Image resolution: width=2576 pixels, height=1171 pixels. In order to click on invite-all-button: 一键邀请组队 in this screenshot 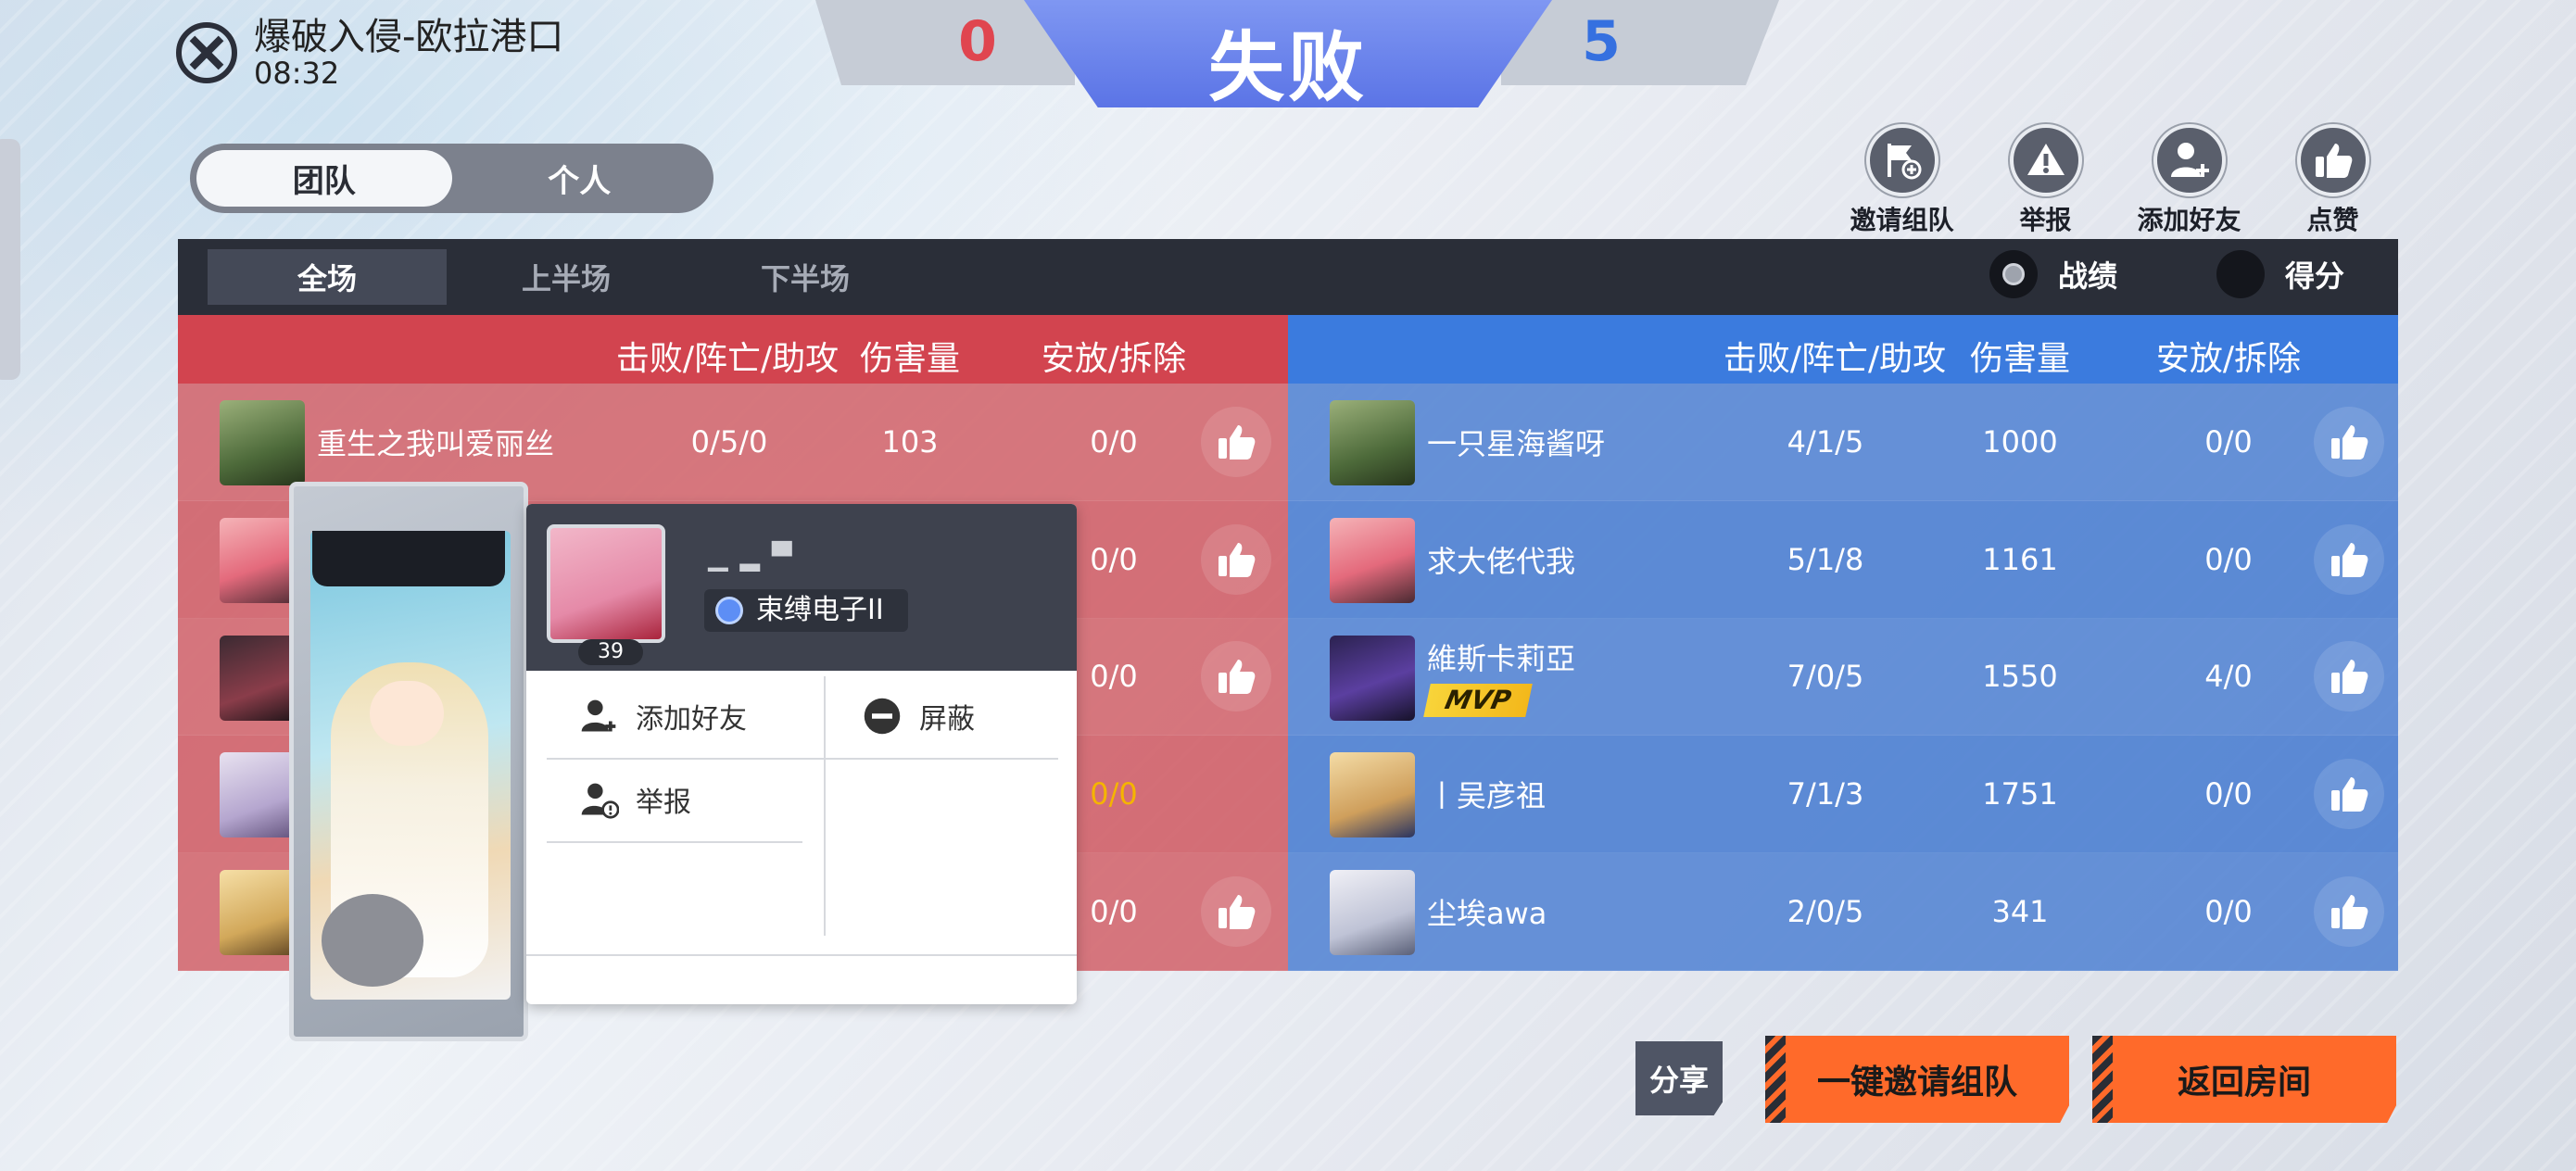, I will do `click(1917, 1079)`.